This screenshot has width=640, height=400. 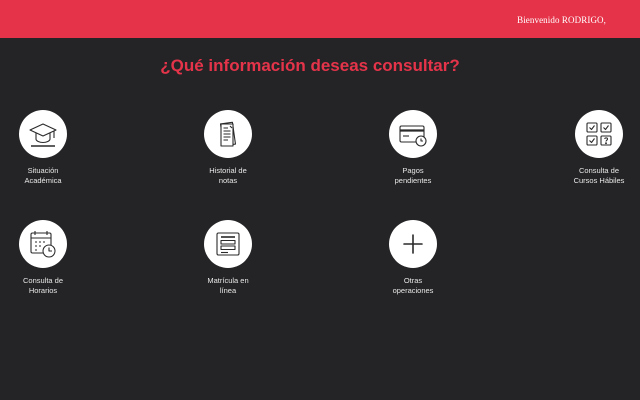 What do you see at coordinates (561, 20) in the screenshot?
I see `welcome-message: Bienvenido RODRIGO,` at bounding box center [561, 20].